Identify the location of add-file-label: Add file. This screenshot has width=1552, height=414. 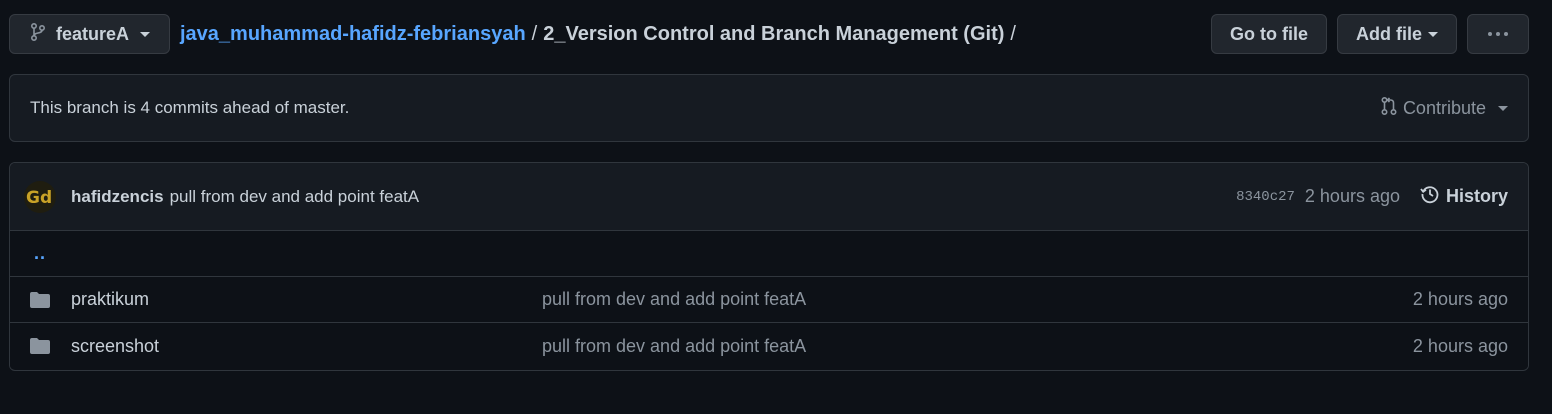
(1389, 33).